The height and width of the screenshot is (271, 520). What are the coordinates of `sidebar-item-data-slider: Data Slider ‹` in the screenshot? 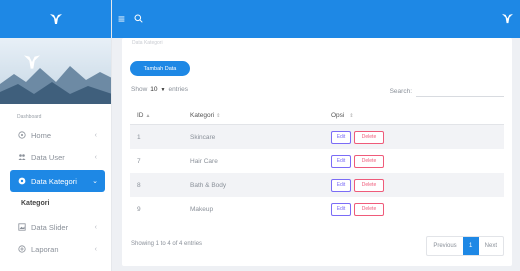 It's located at (55, 227).